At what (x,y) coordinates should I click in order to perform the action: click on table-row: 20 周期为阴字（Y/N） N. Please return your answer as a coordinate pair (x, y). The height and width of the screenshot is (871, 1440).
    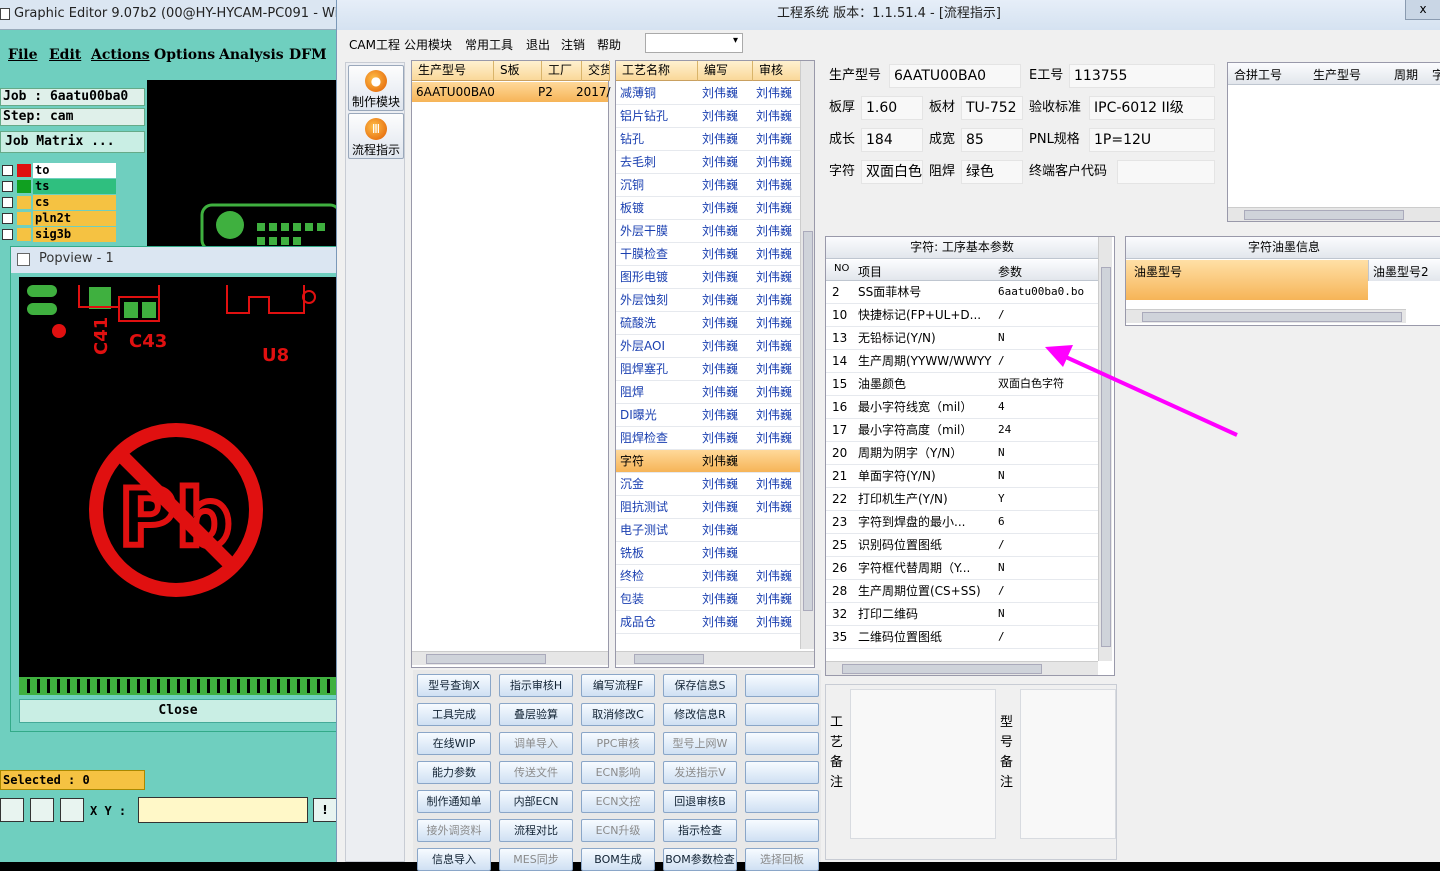
    Looking at the image, I should click on (962, 453).